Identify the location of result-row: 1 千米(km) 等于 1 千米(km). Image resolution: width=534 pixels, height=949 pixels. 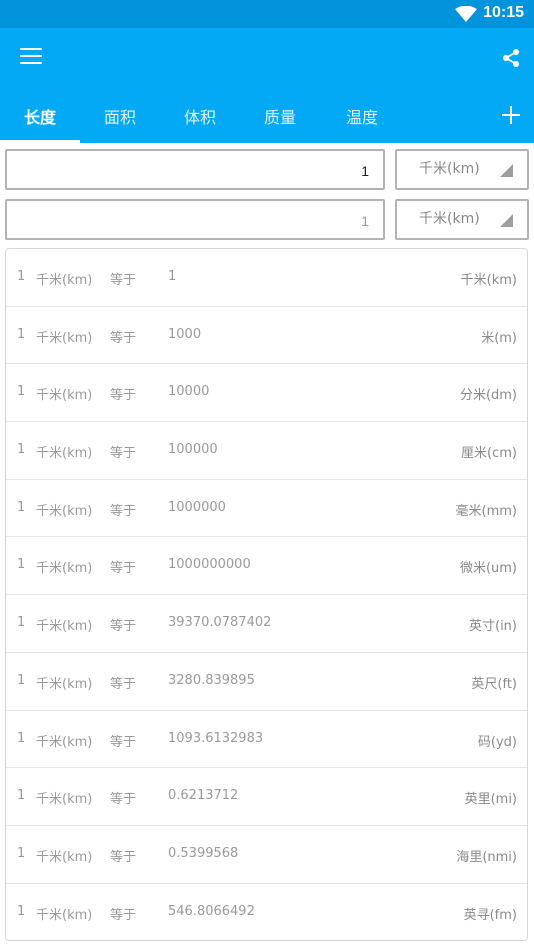
(266, 278).